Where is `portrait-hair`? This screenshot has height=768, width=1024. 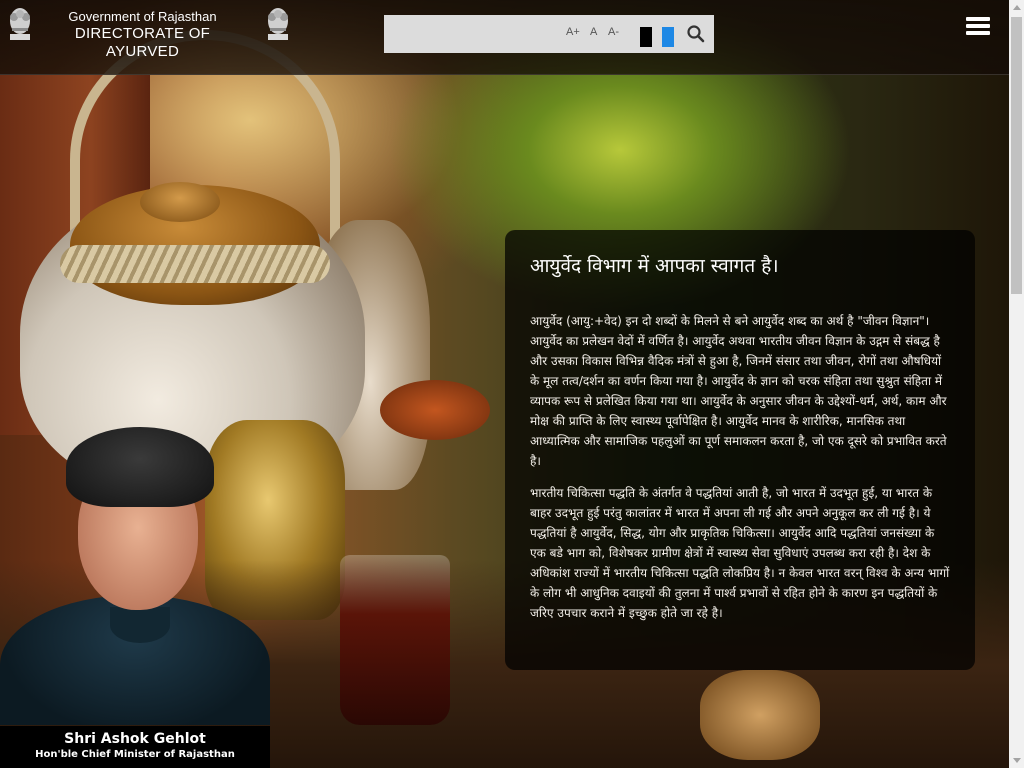 portrait-hair is located at coordinates (140, 467).